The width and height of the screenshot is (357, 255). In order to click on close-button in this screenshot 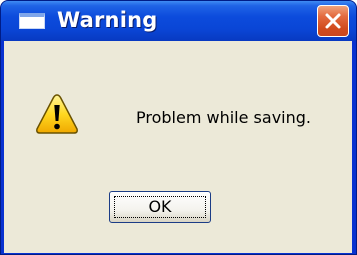, I will do `click(333, 21)`.